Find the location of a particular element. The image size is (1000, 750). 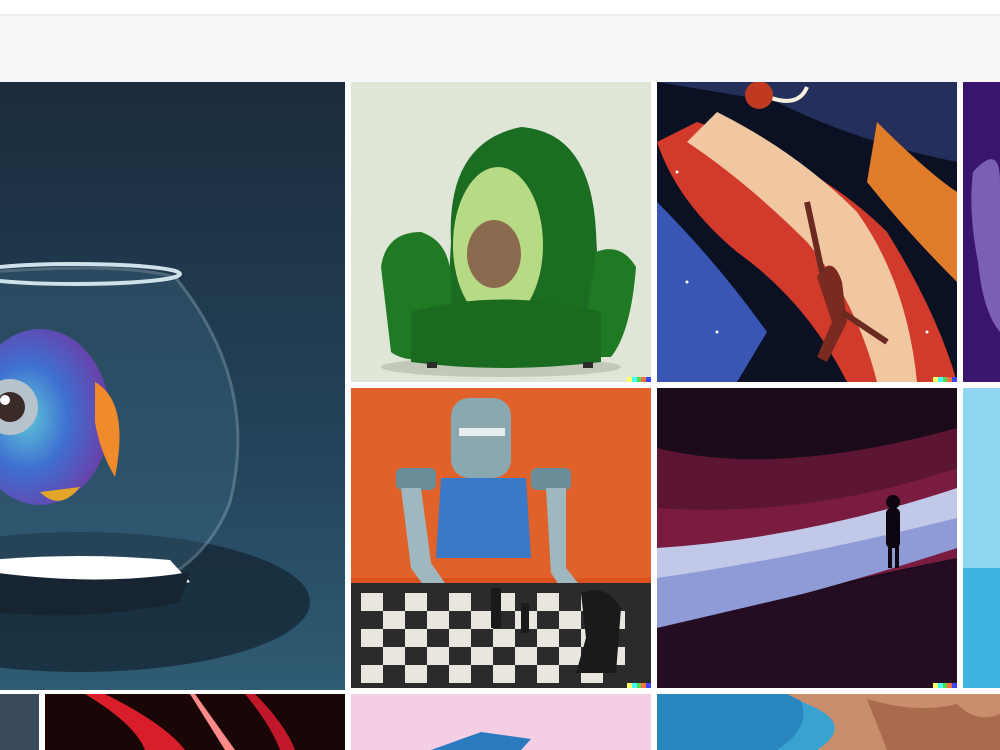

avocado-art is located at coordinates (501, 232).